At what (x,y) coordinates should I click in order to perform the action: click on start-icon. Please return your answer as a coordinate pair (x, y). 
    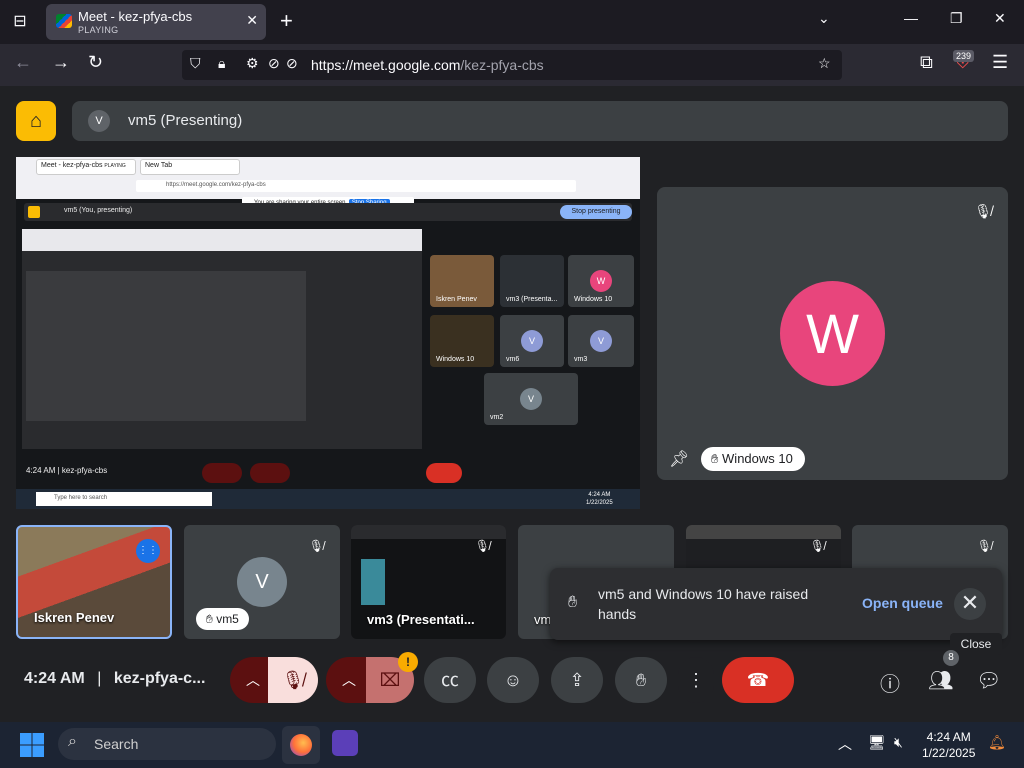
    Looking at the image, I should click on (32, 745).